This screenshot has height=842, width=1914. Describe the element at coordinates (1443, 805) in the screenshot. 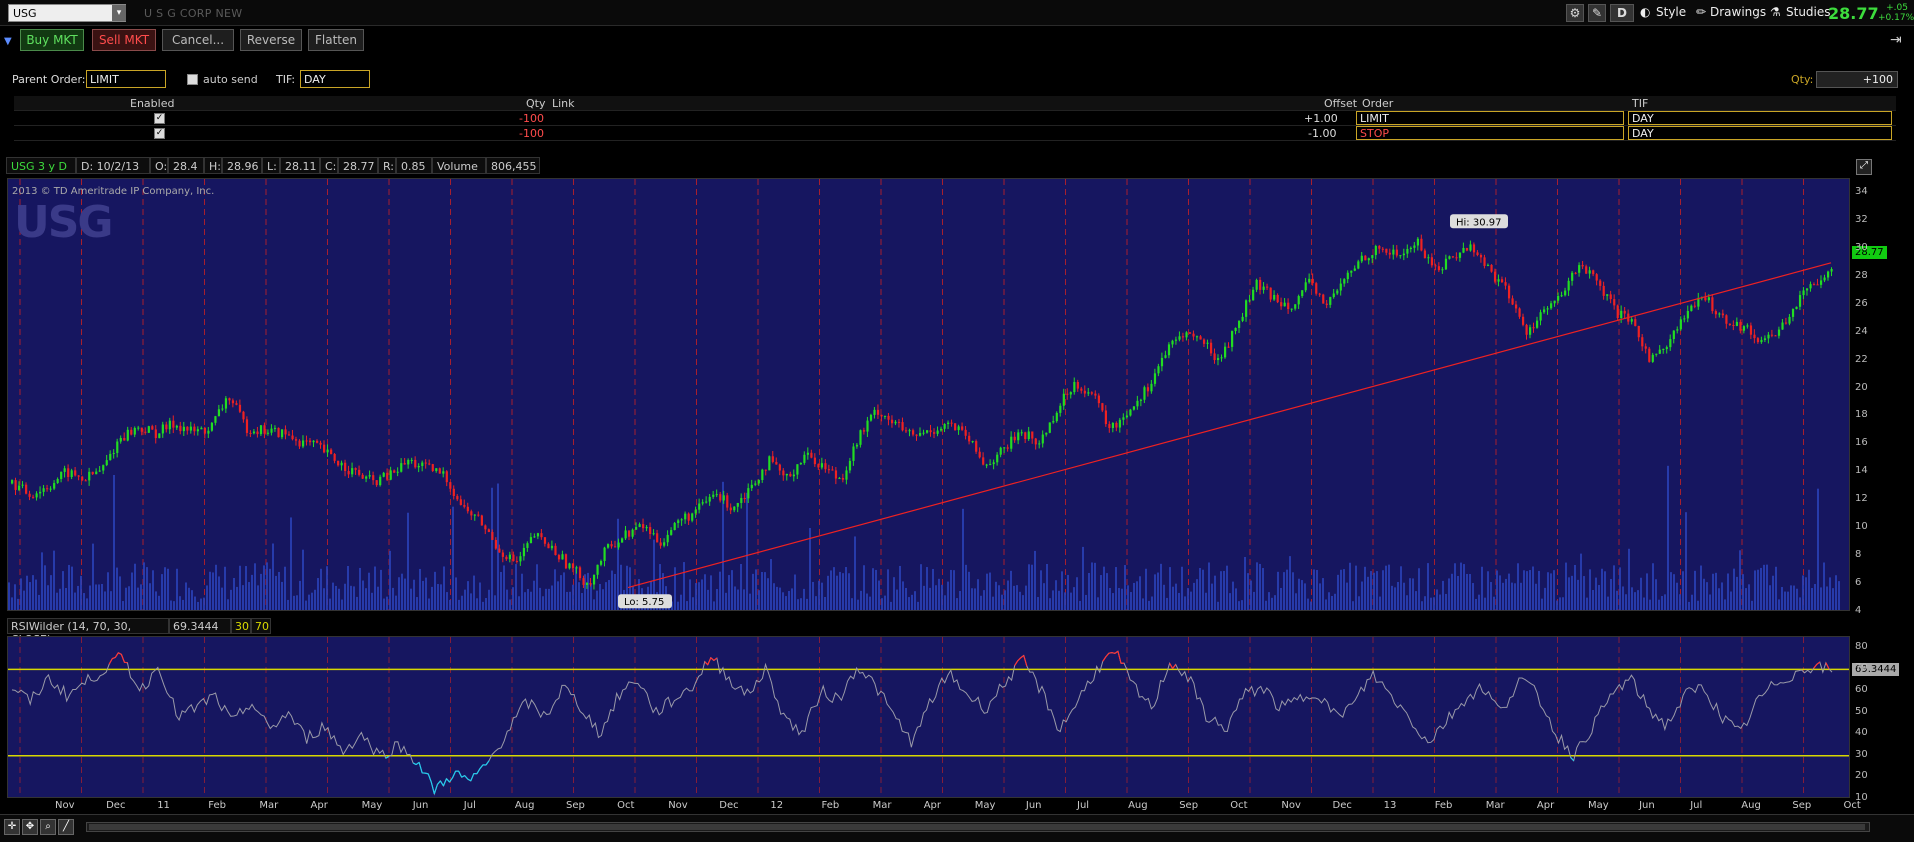

I see `time-axis-tick: Feb` at that location.